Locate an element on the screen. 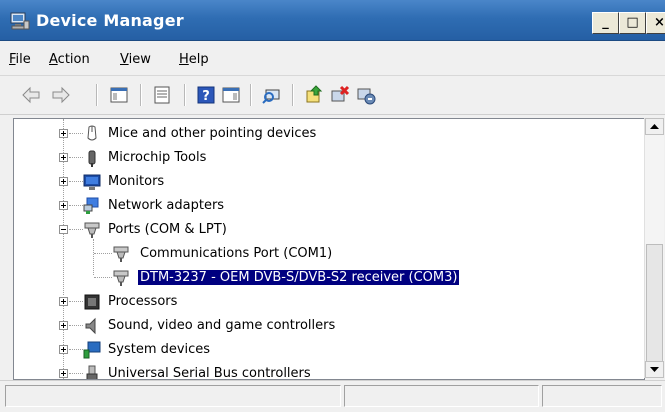 This screenshot has width=665, height=412. usb-icon is located at coordinates (92, 372).